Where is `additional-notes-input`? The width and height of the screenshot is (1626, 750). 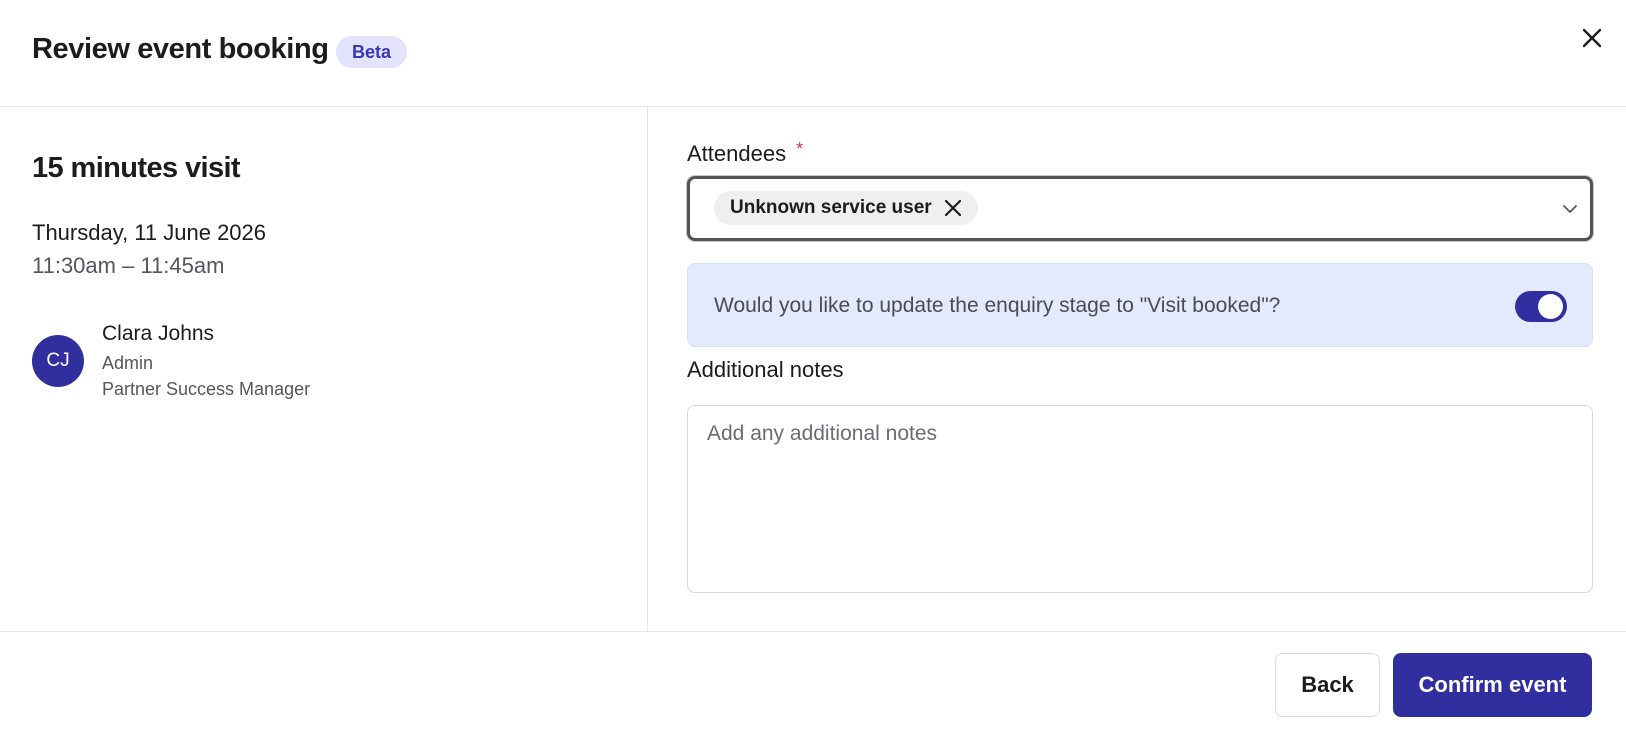
additional-notes-input is located at coordinates (1140, 499).